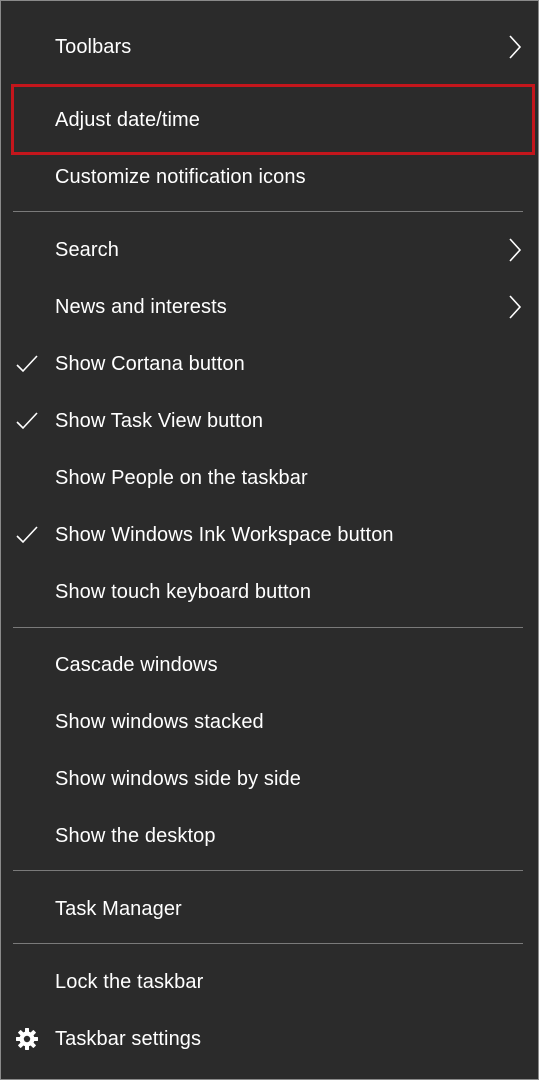 This screenshot has width=539, height=1080. Describe the element at coordinates (129, 982) in the screenshot. I see `menu-item-label: Lock the taskbar` at that location.